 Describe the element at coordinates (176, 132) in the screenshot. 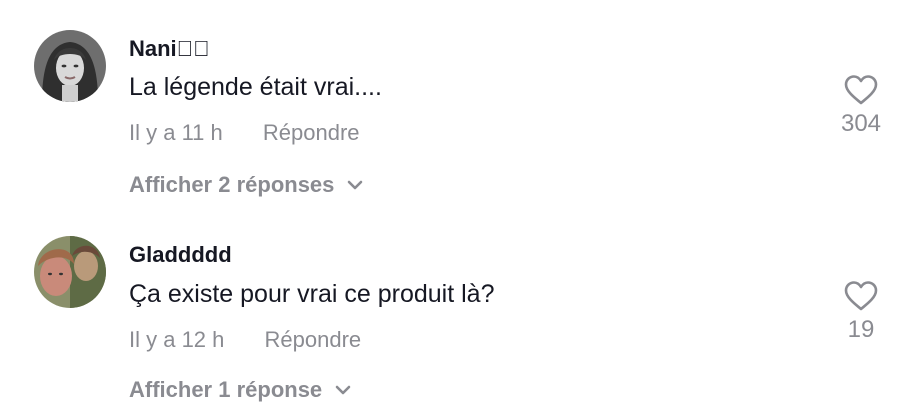

I see `comment-time: Il y a 11 h` at that location.